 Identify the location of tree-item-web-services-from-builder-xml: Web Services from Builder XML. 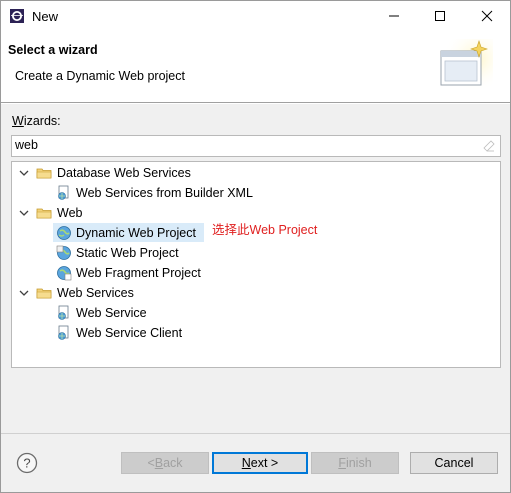
(164, 193).